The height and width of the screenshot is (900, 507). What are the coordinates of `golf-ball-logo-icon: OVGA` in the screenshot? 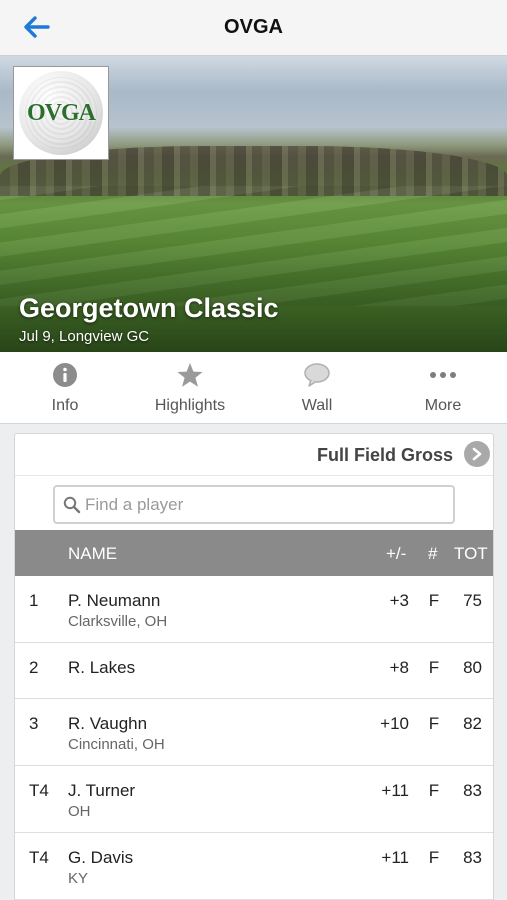 It's located at (61, 113).